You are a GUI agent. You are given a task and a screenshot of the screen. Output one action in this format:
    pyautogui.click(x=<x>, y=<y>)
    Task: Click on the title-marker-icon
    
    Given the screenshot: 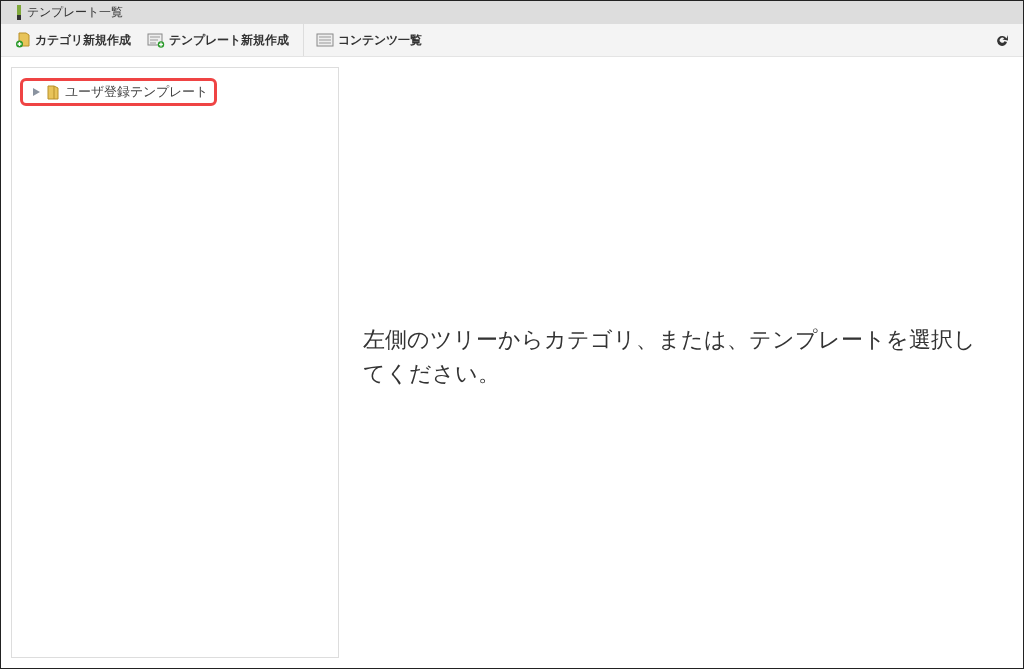 What is the action you would take?
    pyautogui.click(x=19, y=12)
    